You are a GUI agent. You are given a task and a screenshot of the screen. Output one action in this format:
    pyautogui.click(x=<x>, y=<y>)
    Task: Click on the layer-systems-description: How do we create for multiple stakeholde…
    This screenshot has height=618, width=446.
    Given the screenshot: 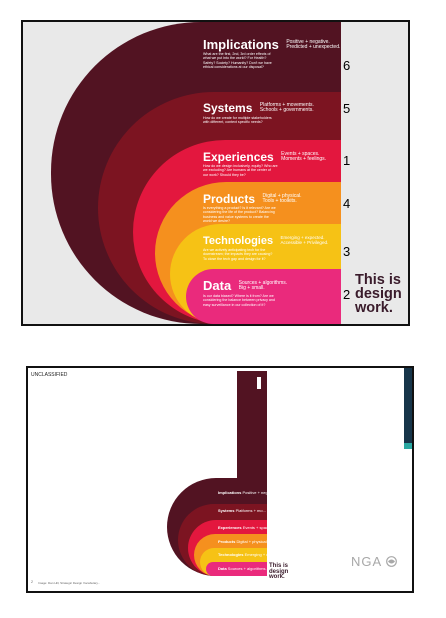 What is the action you would take?
    pyautogui.click(x=237, y=120)
    